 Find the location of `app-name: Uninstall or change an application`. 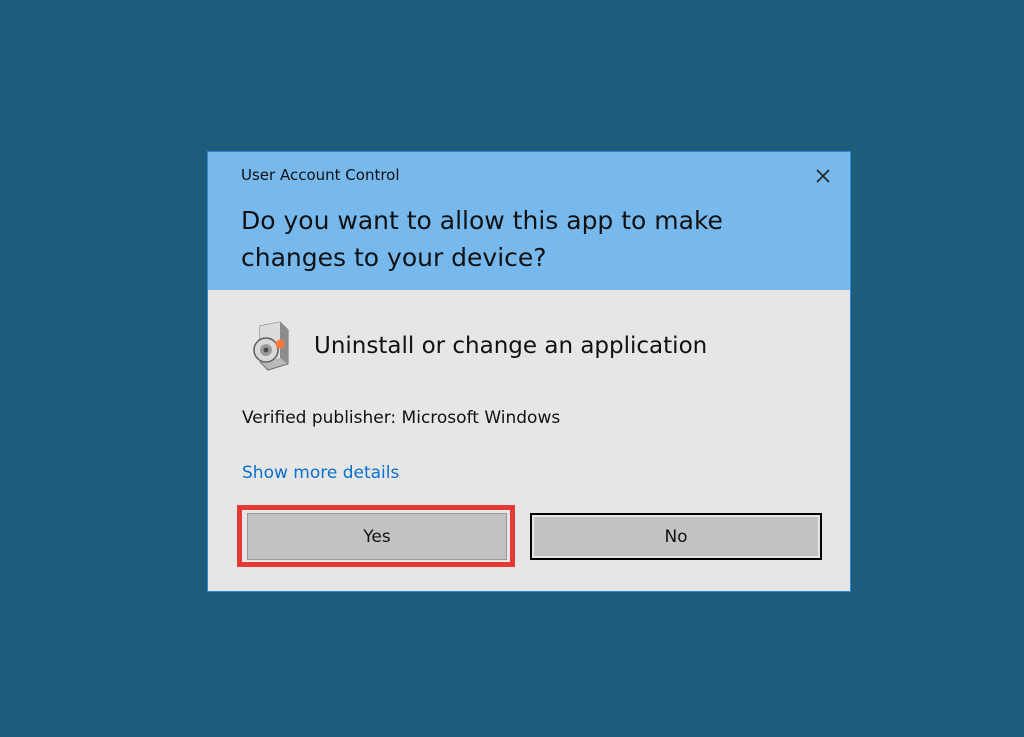

app-name: Uninstall or change an application is located at coordinates (511, 346).